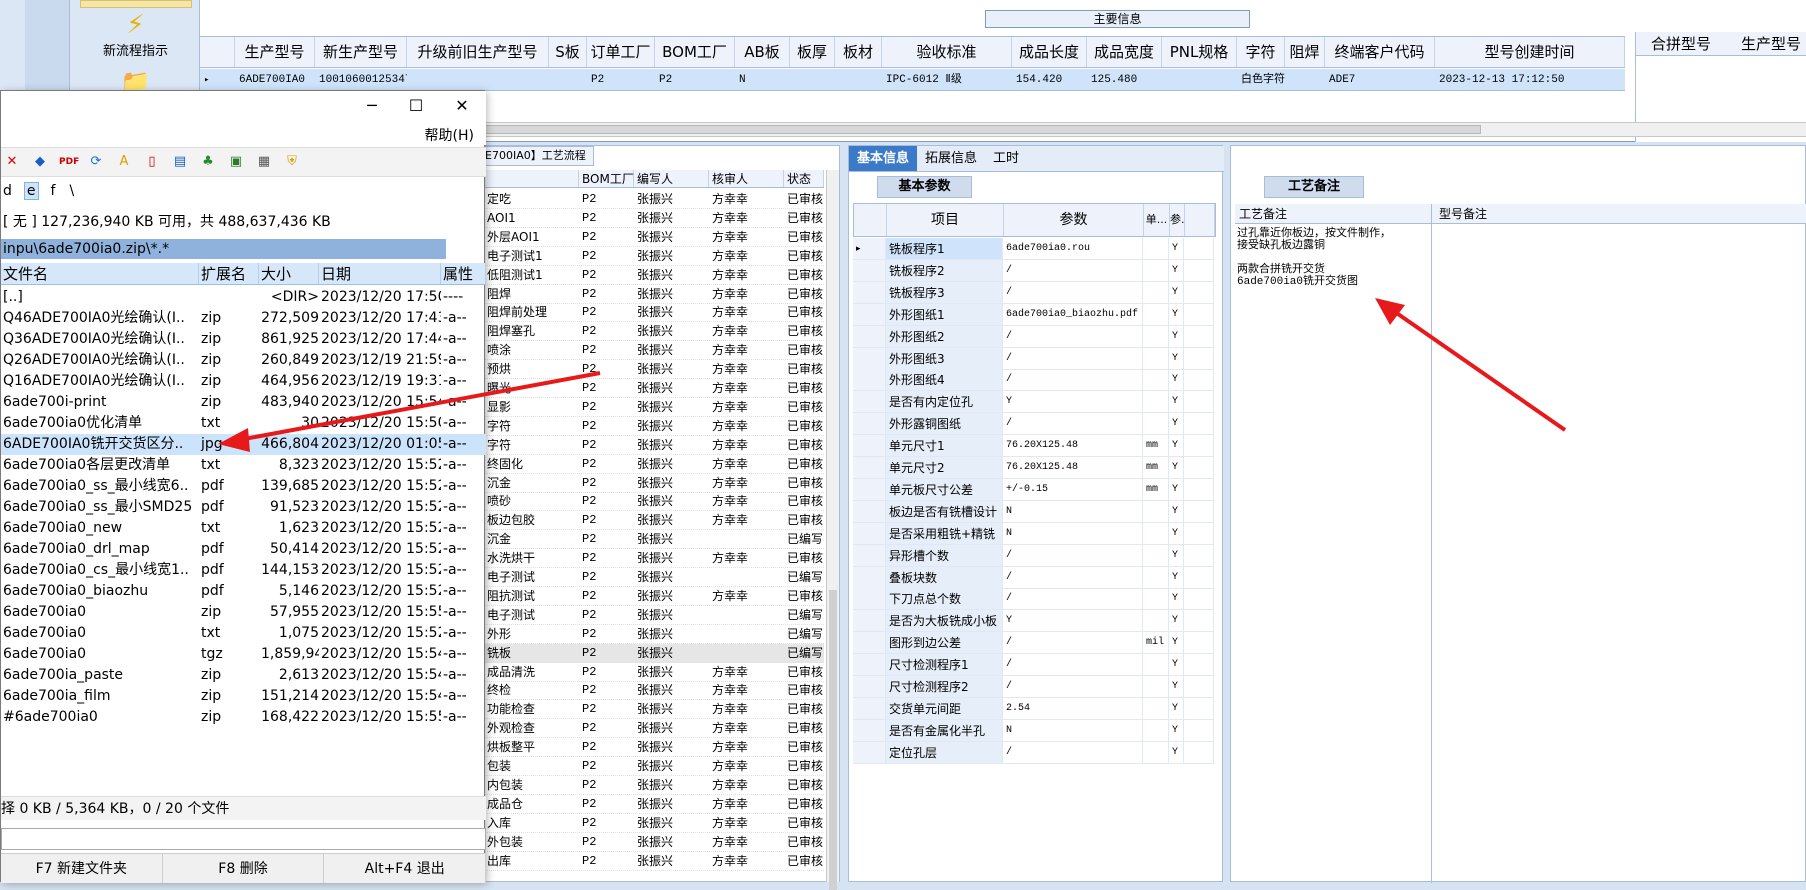 The image size is (1806, 890). What do you see at coordinates (217, 79) in the screenshot?
I see `main-row-selector: ▸` at bounding box center [217, 79].